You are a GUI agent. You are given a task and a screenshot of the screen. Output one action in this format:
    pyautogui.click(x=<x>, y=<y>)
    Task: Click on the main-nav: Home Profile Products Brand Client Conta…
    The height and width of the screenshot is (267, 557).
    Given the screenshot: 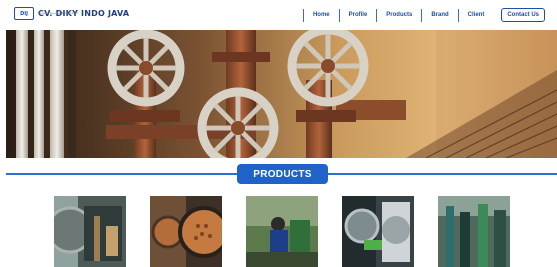 What is the action you would take?
    pyautogui.click(x=423, y=15)
    